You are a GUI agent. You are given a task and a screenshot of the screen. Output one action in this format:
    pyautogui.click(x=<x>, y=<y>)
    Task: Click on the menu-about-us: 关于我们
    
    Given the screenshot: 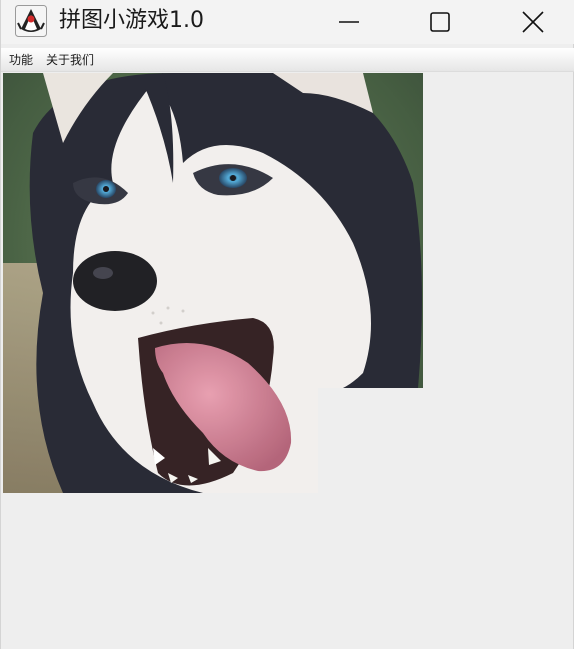 What is the action you would take?
    pyautogui.click(x=70, y=60)
    